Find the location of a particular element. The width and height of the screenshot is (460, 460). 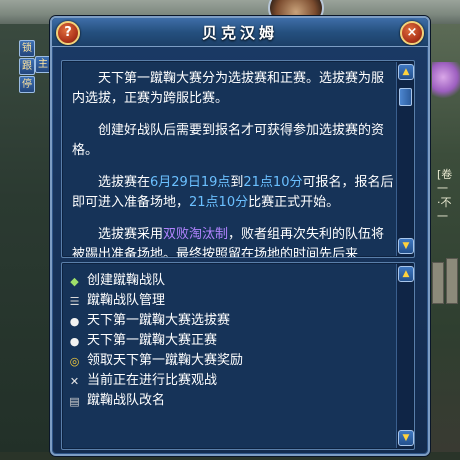

option-spectate: ✕ 当前正在进行比赛观战 is located at coordinates (228, 381).